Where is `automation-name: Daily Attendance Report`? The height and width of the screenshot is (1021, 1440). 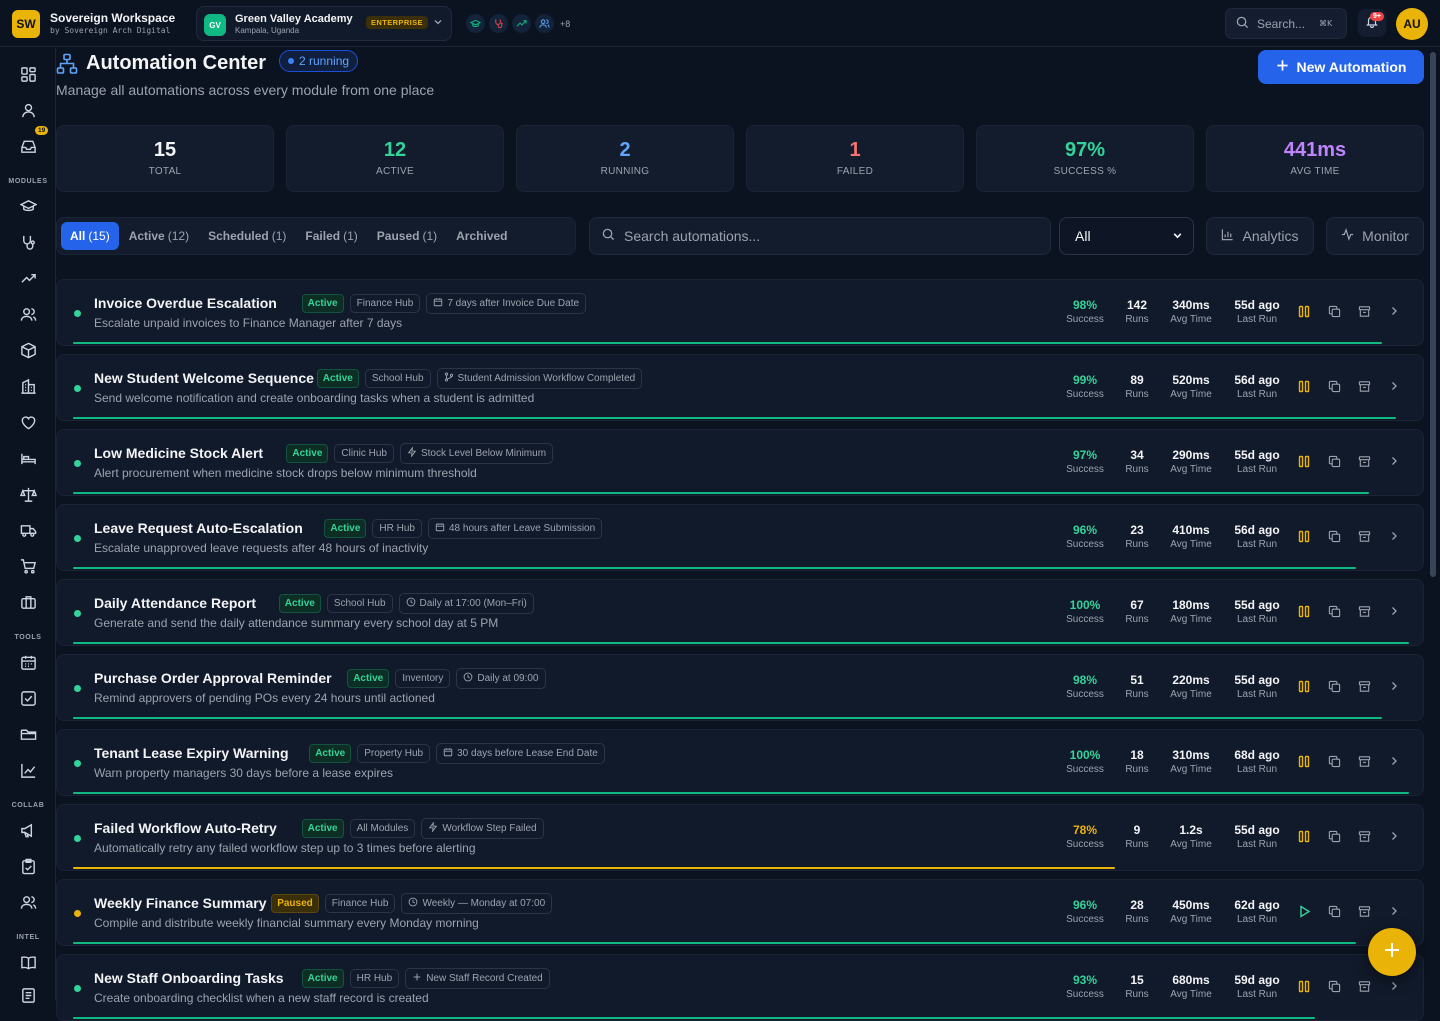
automation-name: Daily Attendance Report is located at coordinates (175, 603).